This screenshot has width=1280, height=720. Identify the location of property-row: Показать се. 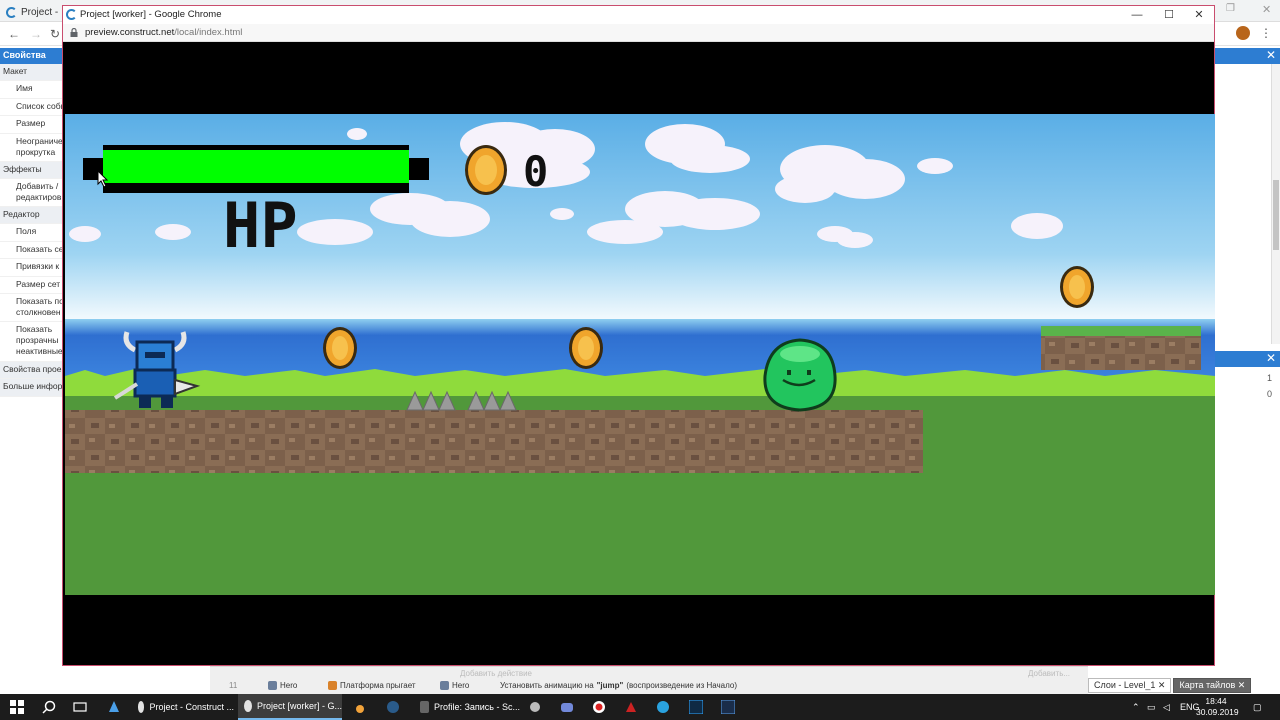
(32, 251).